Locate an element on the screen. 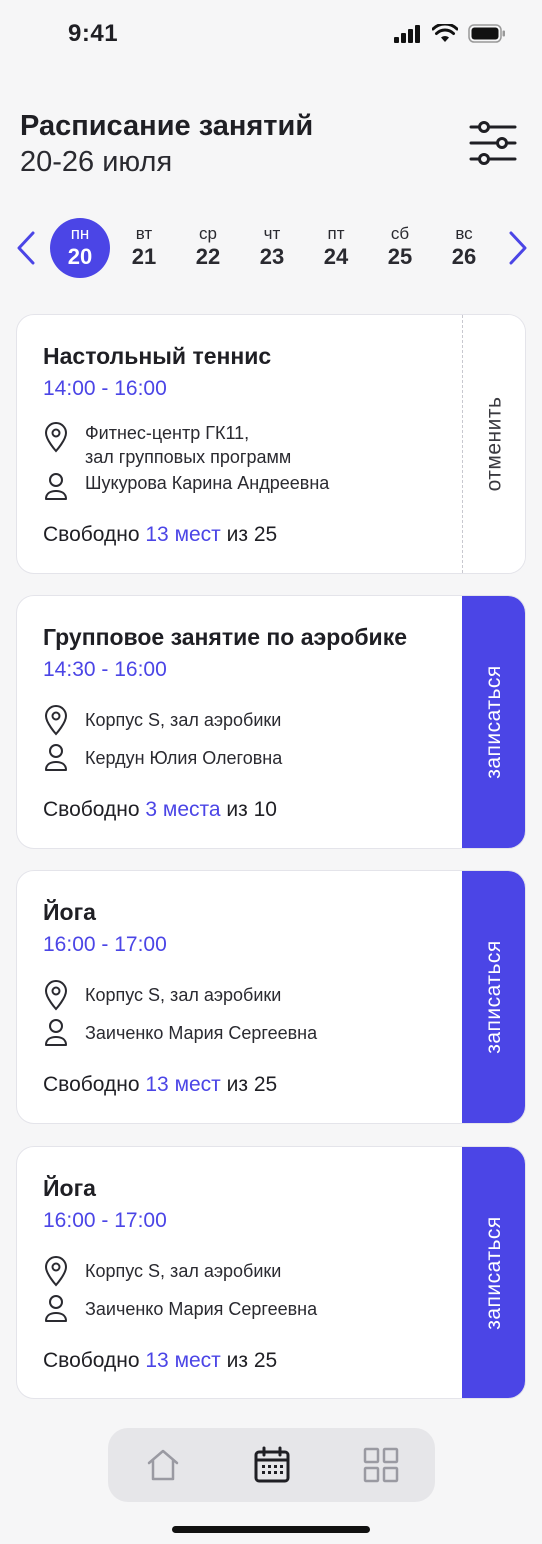 This screenshot has width=542, height=1544. class-time: 14:30 - 16:00 is located at coordinates (105, 669).